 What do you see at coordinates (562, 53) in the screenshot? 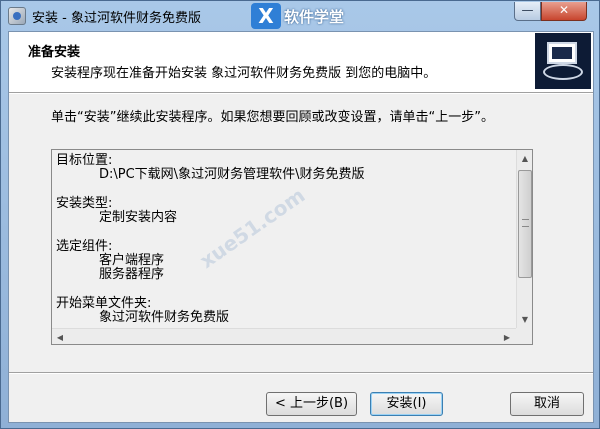
I see `monitor-icon` at bounding box center [562, 53].